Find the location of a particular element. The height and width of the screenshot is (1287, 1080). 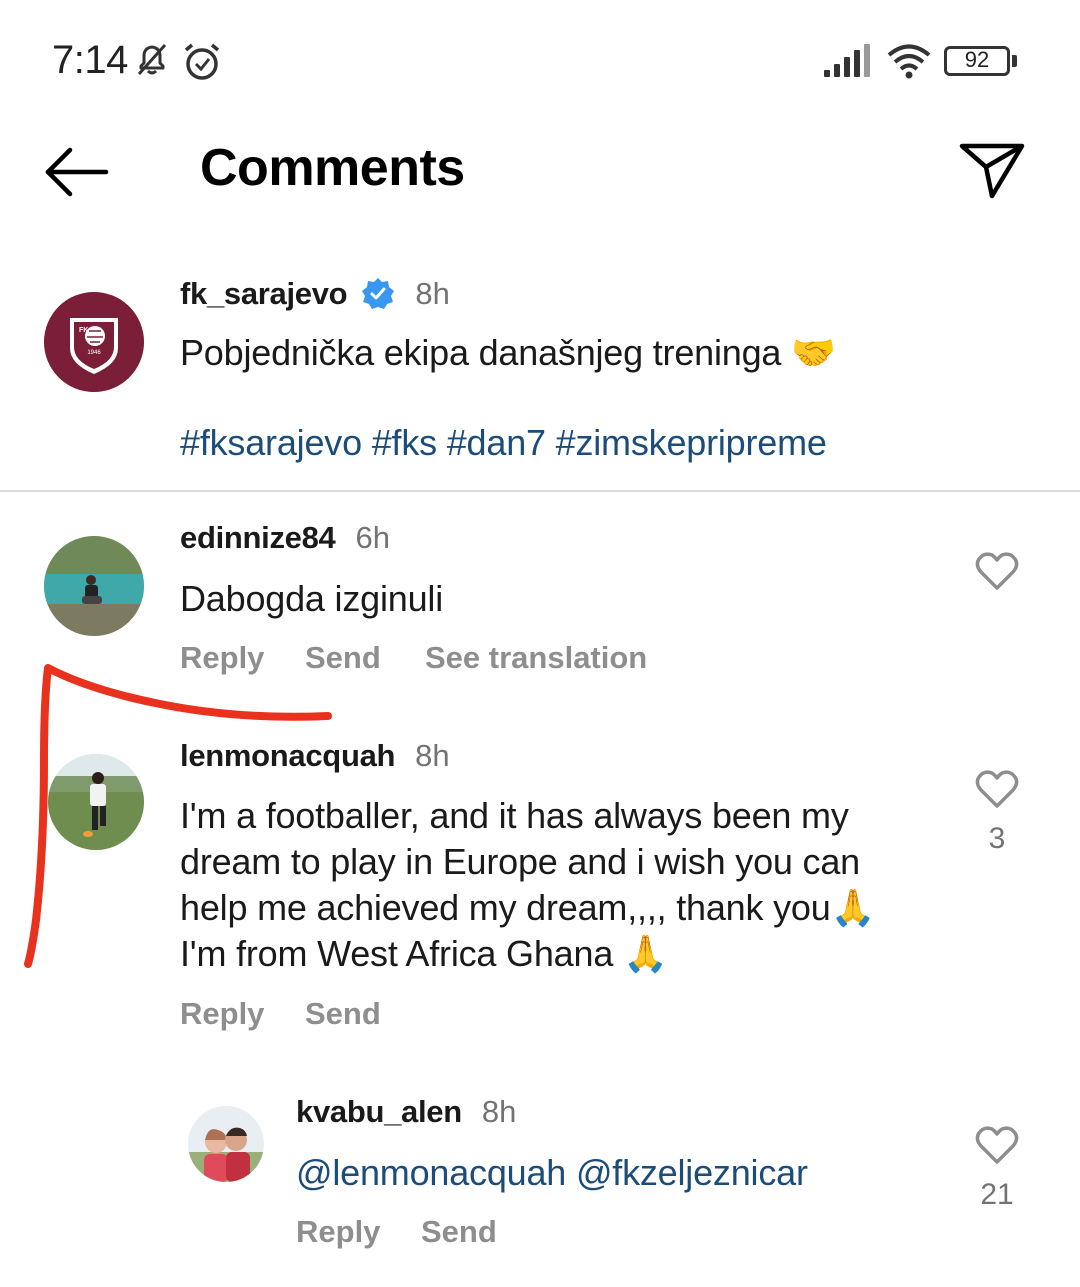

comment-line: I'm from West Africa Ghana 🙏 is located at coordinates (424, 953).